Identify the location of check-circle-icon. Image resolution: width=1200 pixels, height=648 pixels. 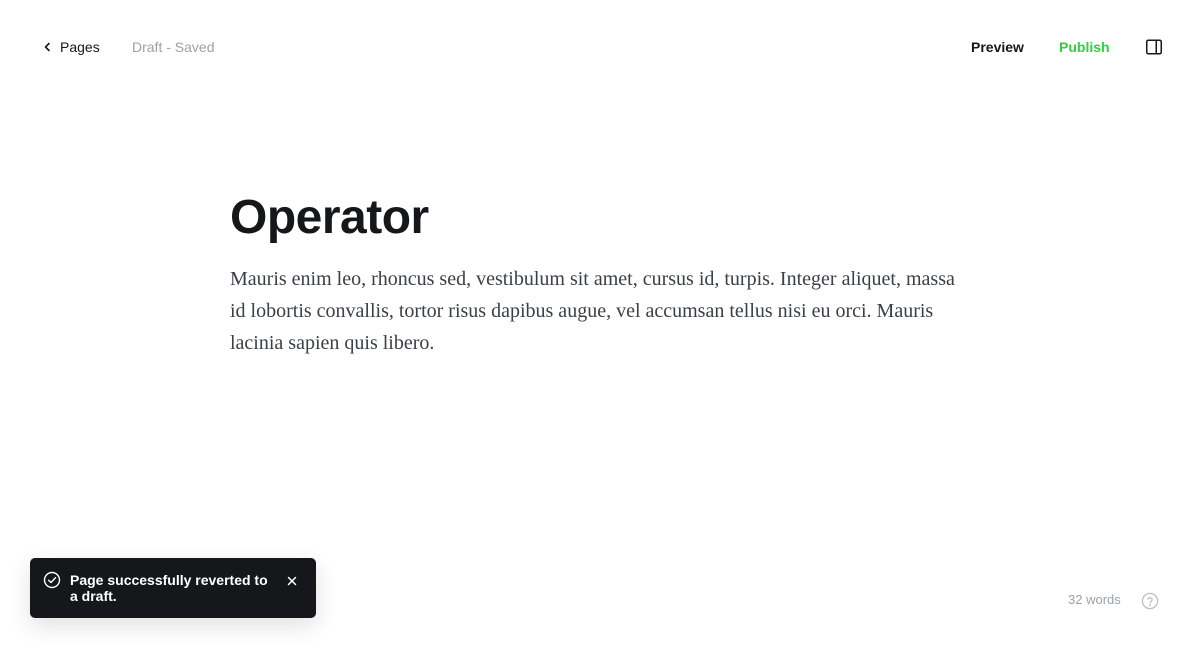
(52, 580).